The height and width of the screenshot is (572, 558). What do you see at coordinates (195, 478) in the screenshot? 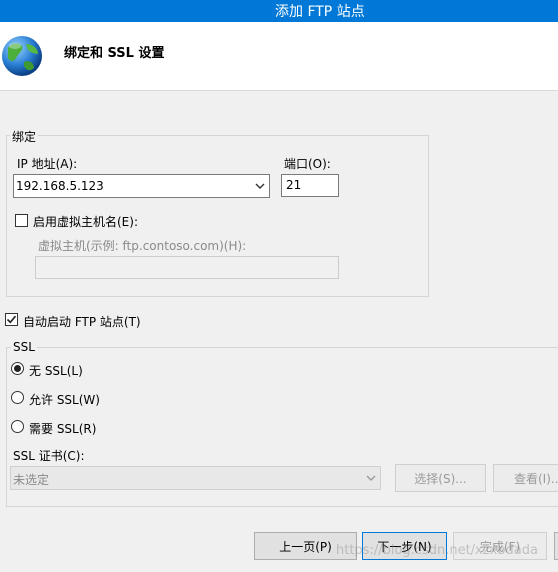
I see `ssl-certificate-combobox: 未选定` at bounding box center [195, 478].